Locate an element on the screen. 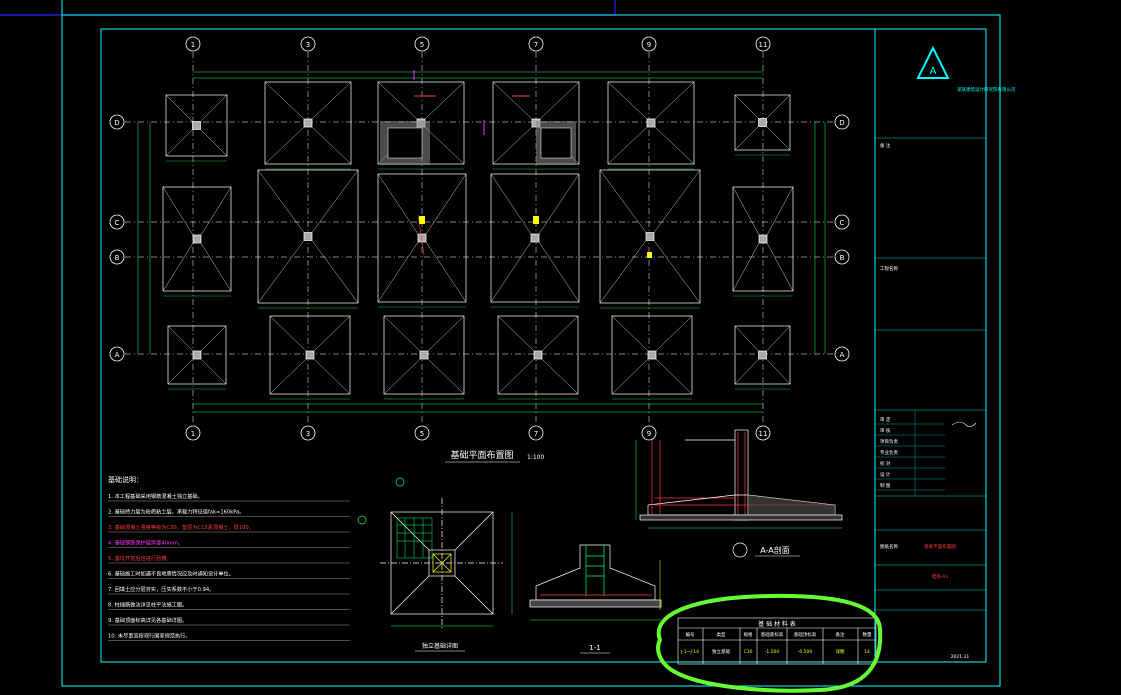  grid-label-col-3-bottom: 3 is located at coordinates (308, 434).